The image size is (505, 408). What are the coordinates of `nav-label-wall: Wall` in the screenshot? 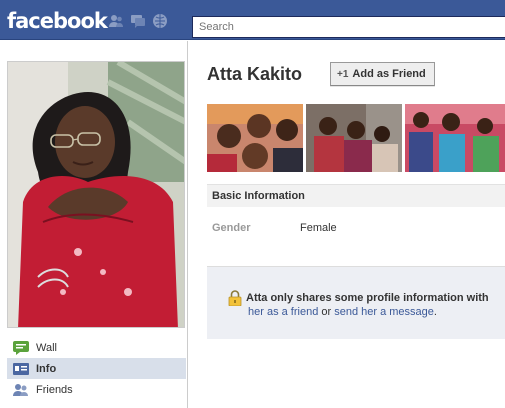 It's located at (46, 347).